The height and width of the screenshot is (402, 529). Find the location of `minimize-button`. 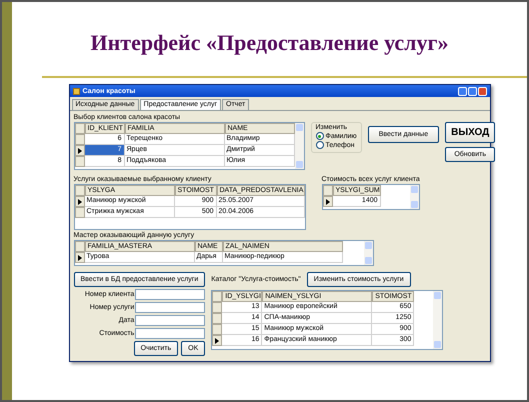

minimize-button is located at coordinates (462, 91).